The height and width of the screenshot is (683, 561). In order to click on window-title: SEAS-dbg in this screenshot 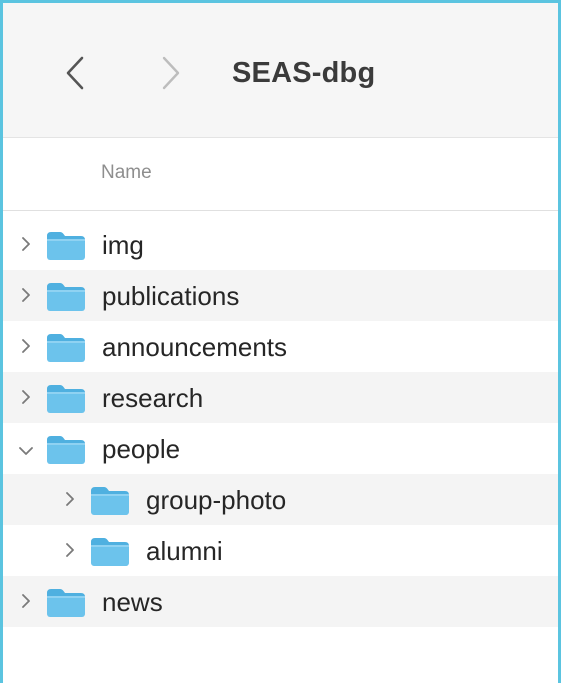, I will do `click(304, 73)`.